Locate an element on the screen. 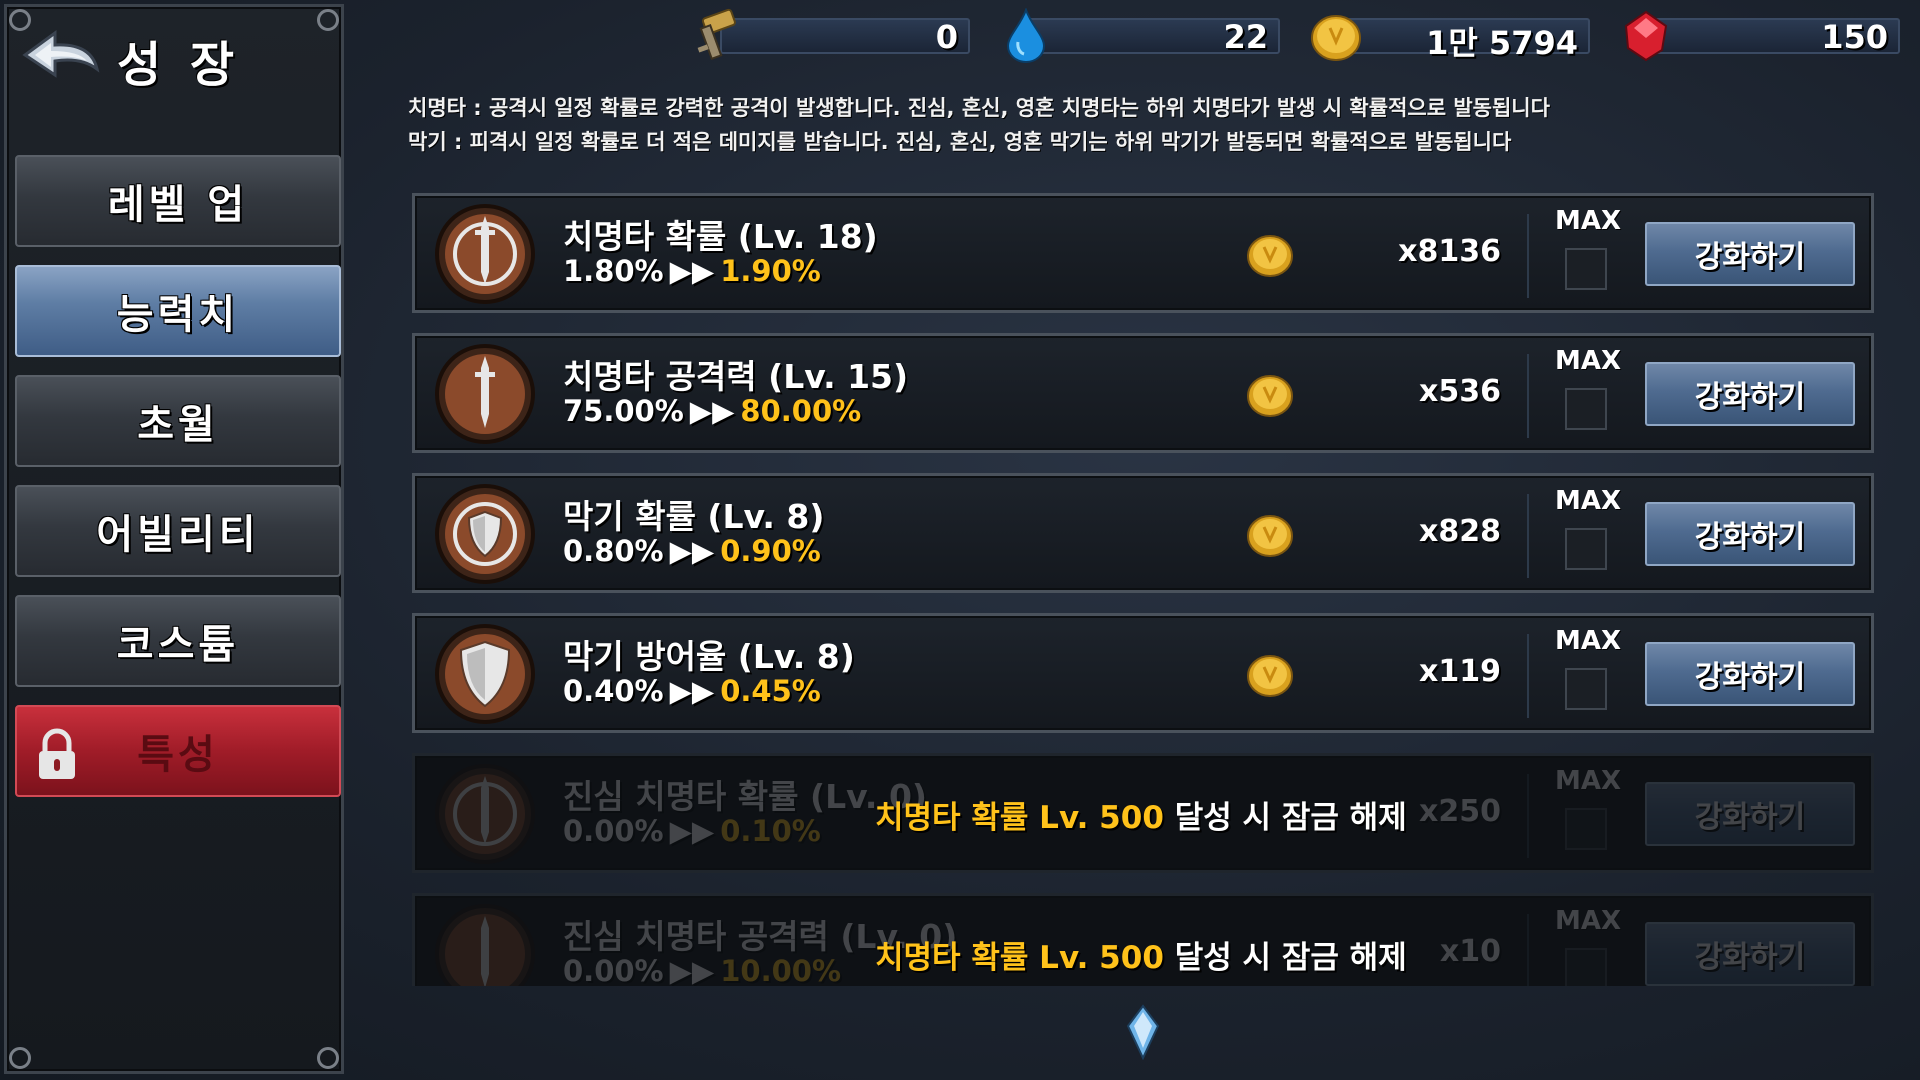 The height and width of the screenshot is (1080, 1920). current-value: 1.80% is located at coordinates (613, 271).